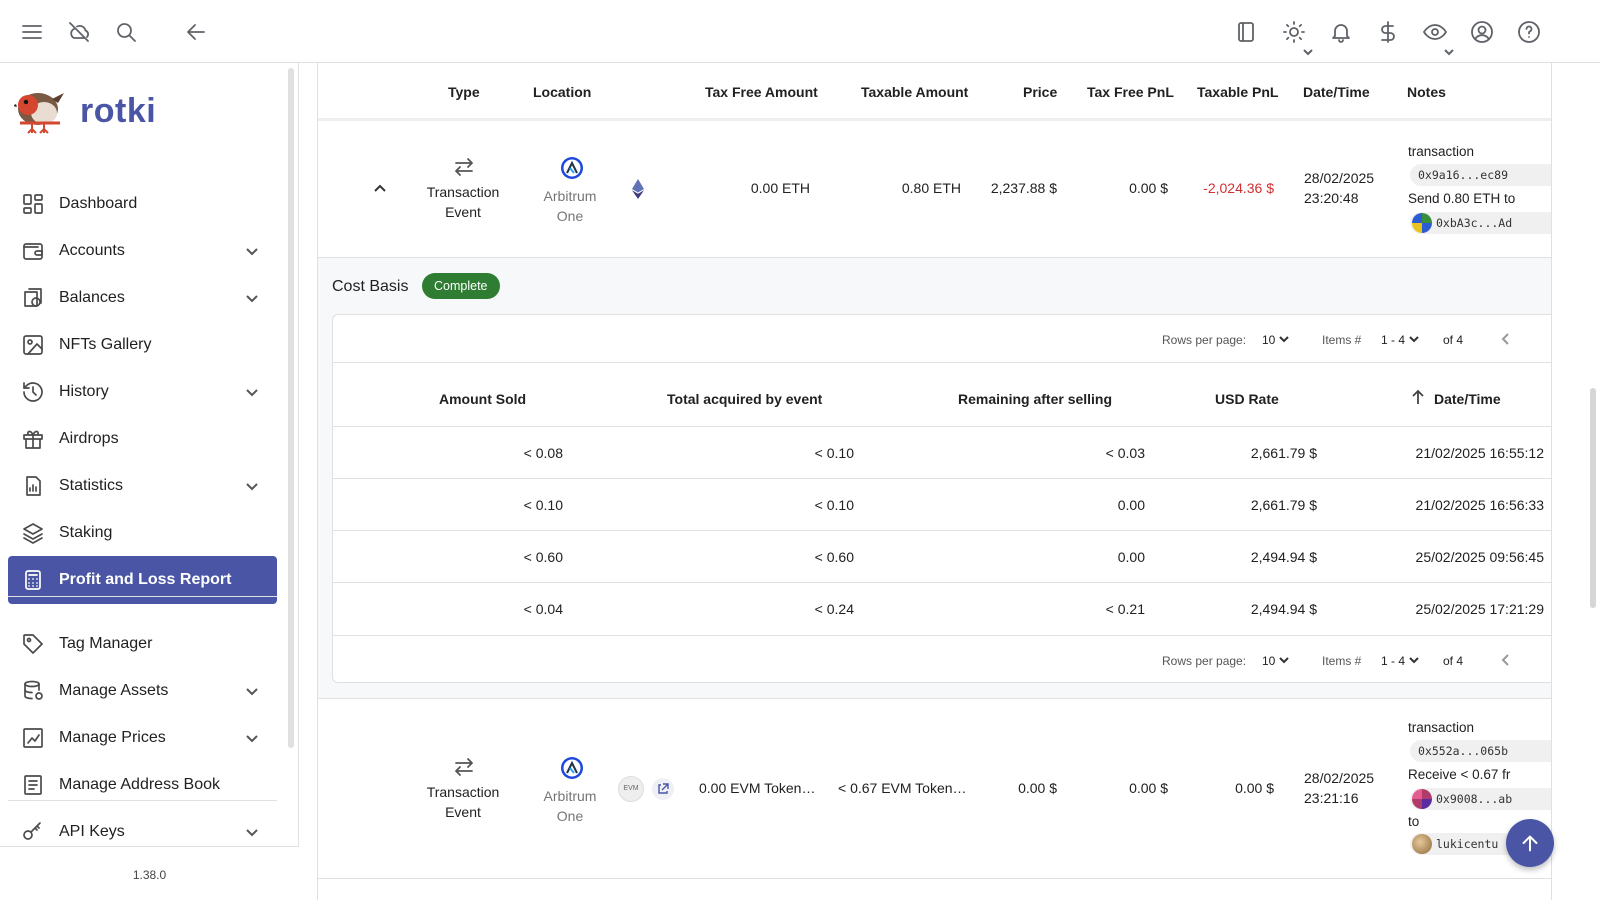  What do you see at coordinates (1459, 774) in the screenshot?
I see `notes-text: Receive < 0.67 fr` at bounding box center [1459, 774].